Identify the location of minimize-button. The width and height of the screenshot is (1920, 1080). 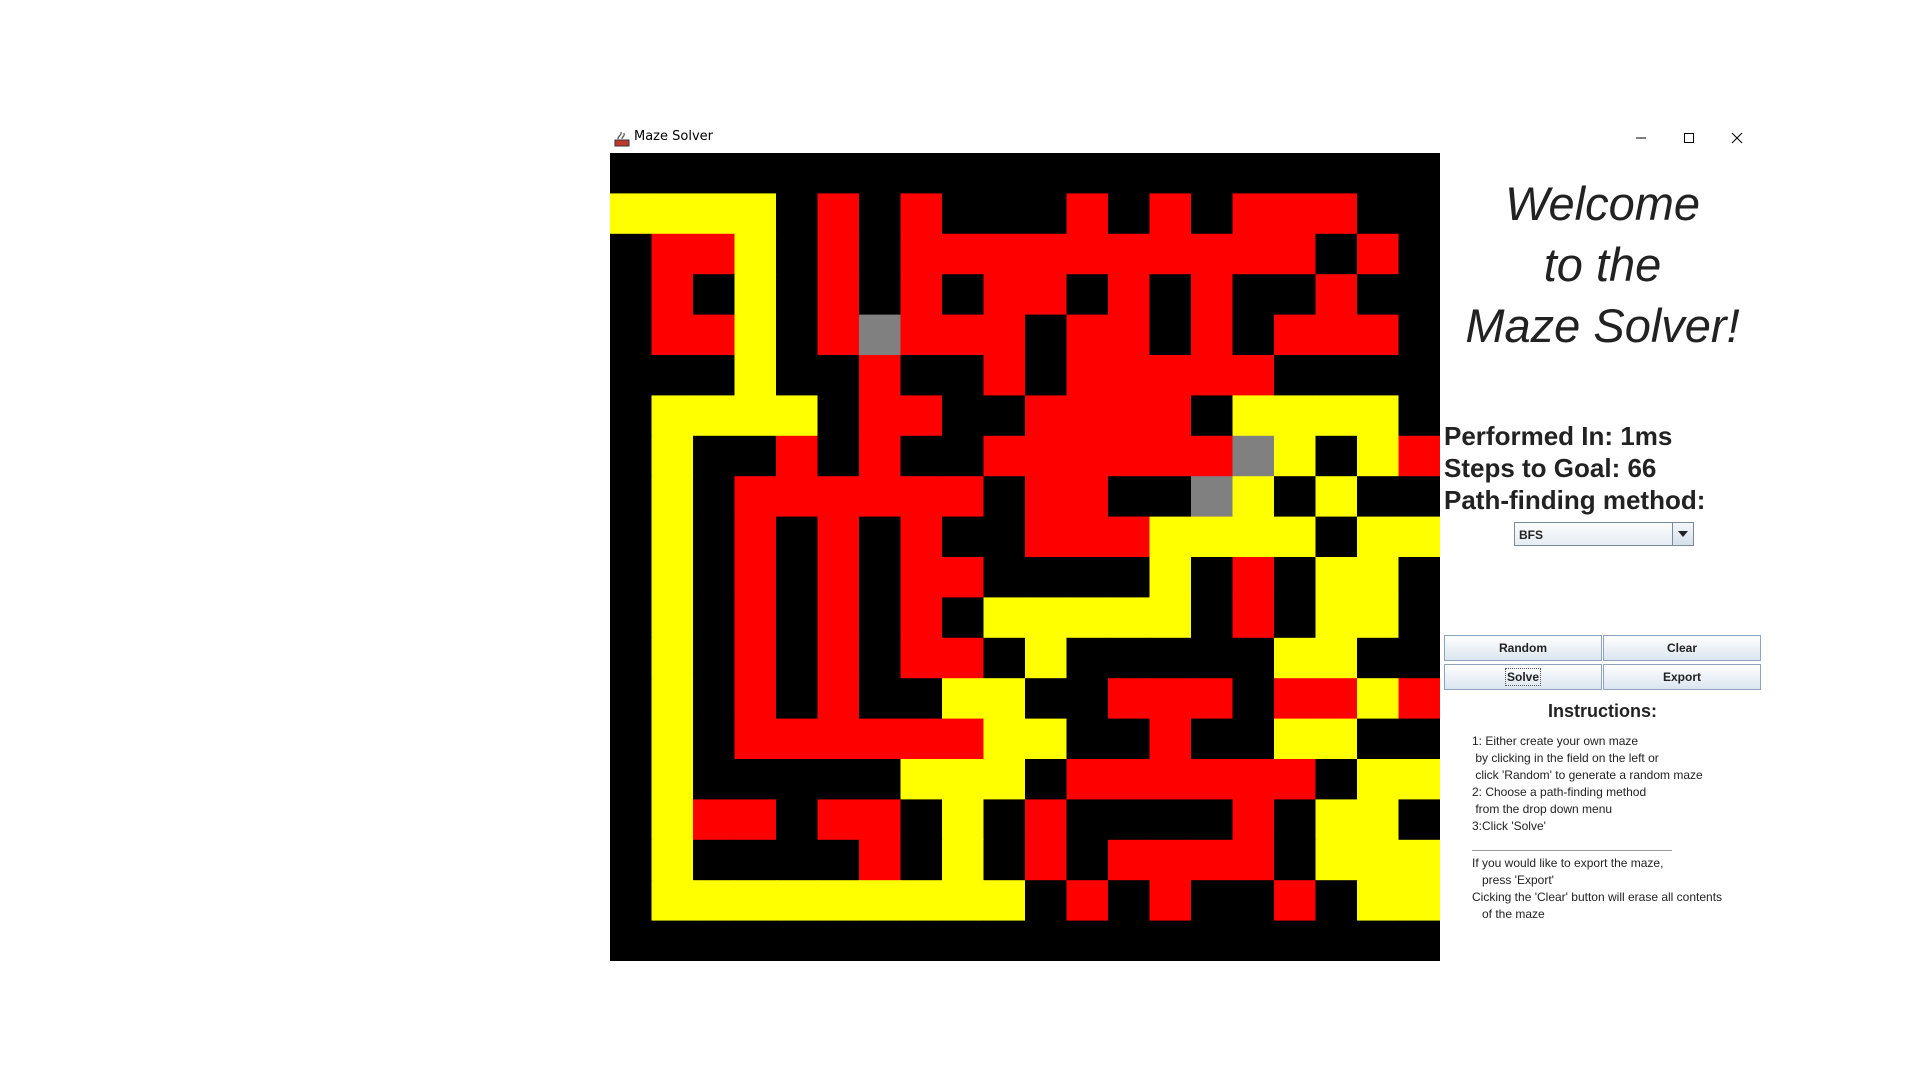
(1641, 138).